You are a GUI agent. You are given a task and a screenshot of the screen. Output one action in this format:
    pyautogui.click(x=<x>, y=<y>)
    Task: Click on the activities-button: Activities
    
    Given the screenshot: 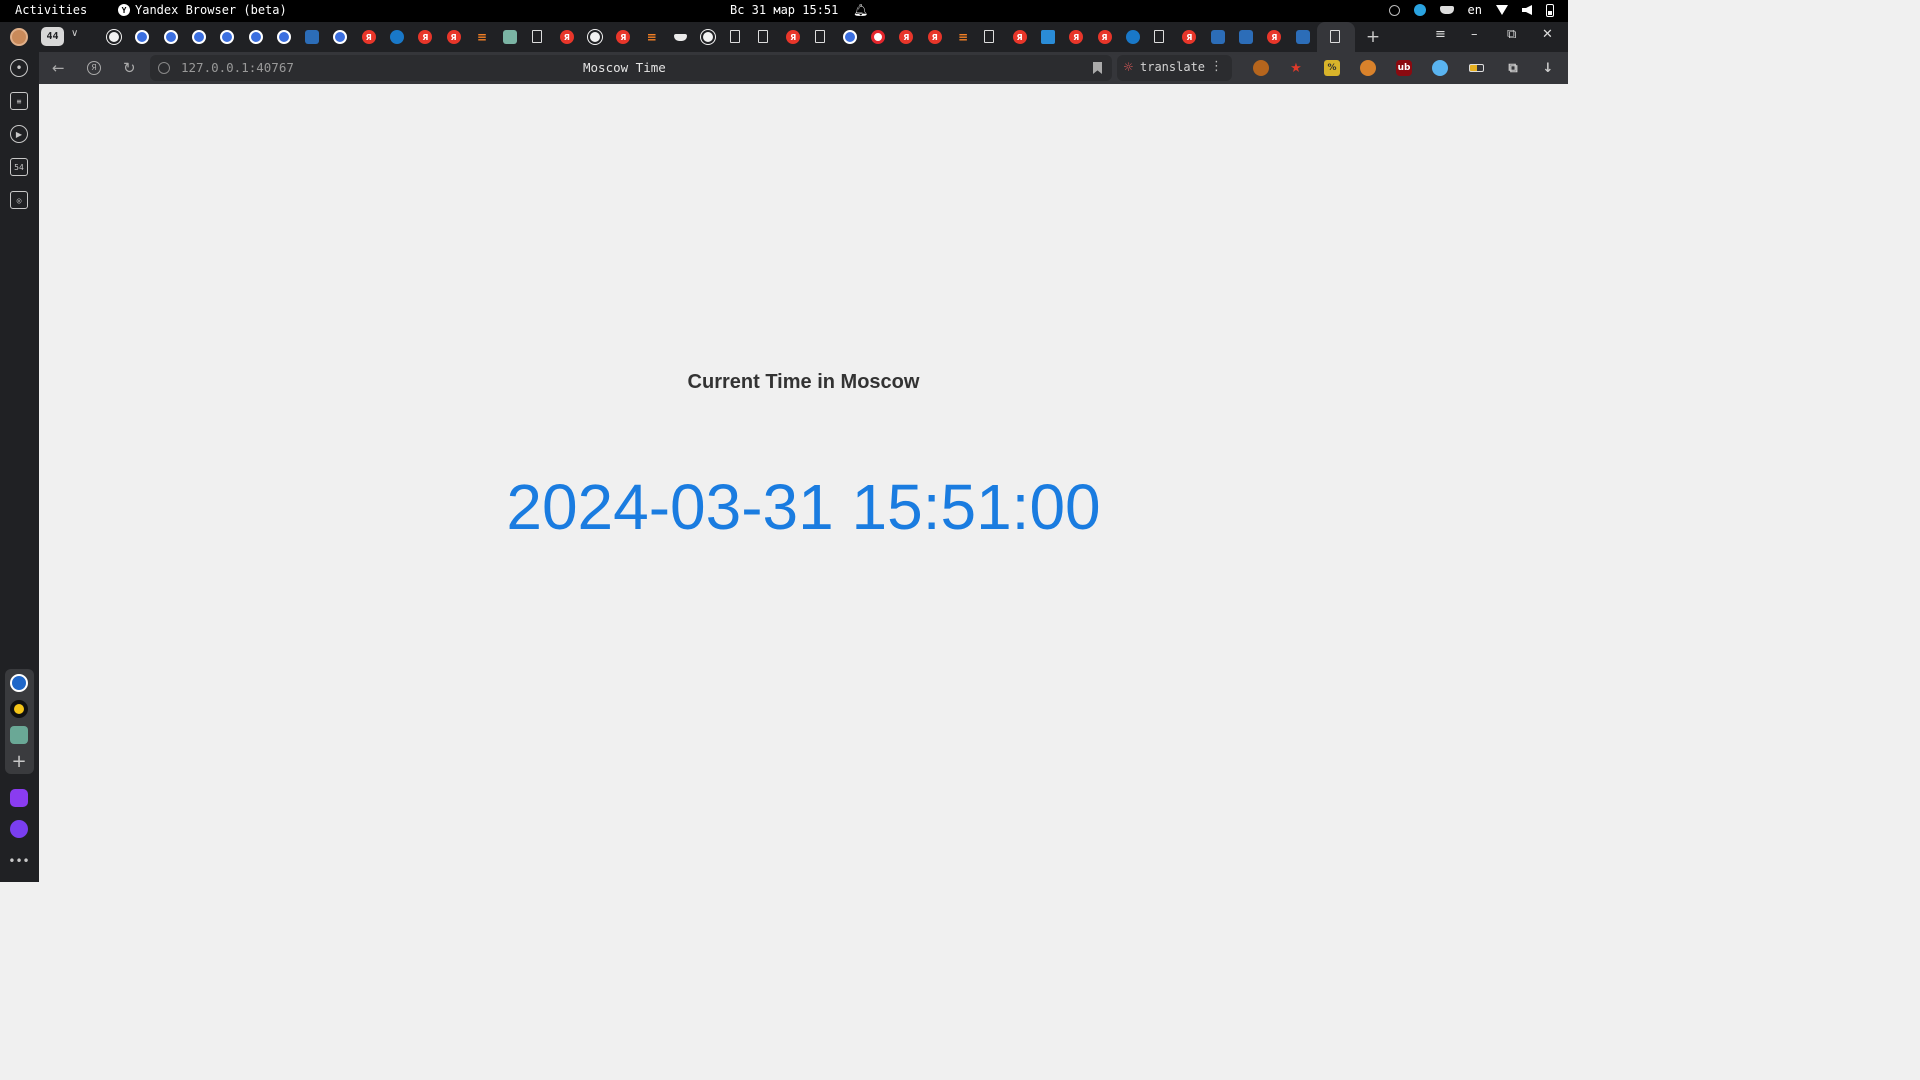 What is the action you would take?
    pyautogui.click(x=51, y=10)
    